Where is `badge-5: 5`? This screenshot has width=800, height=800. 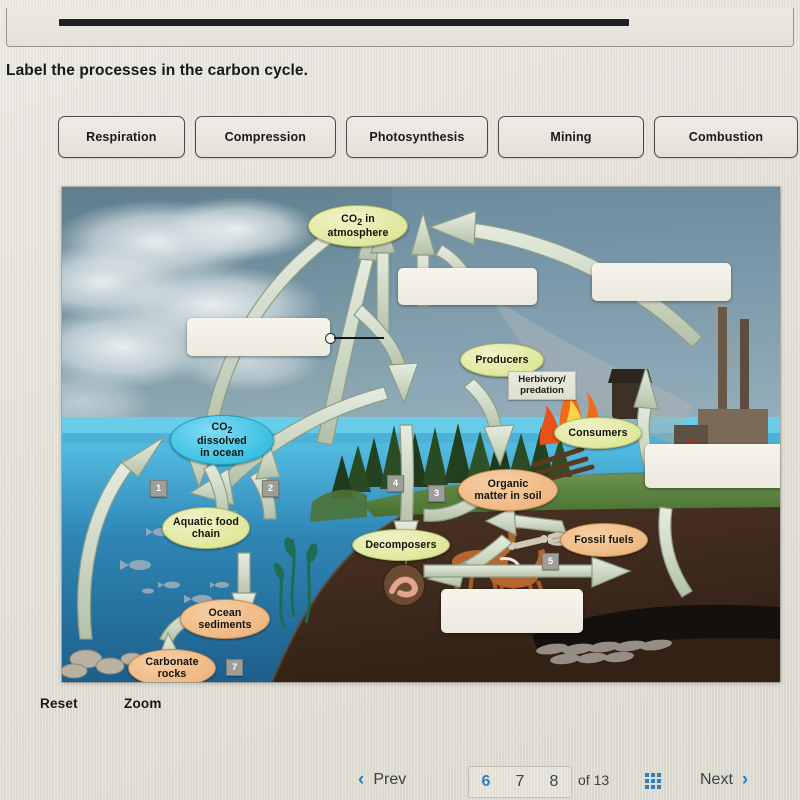 badge-5: 5 is located at coordinates (550, 561).